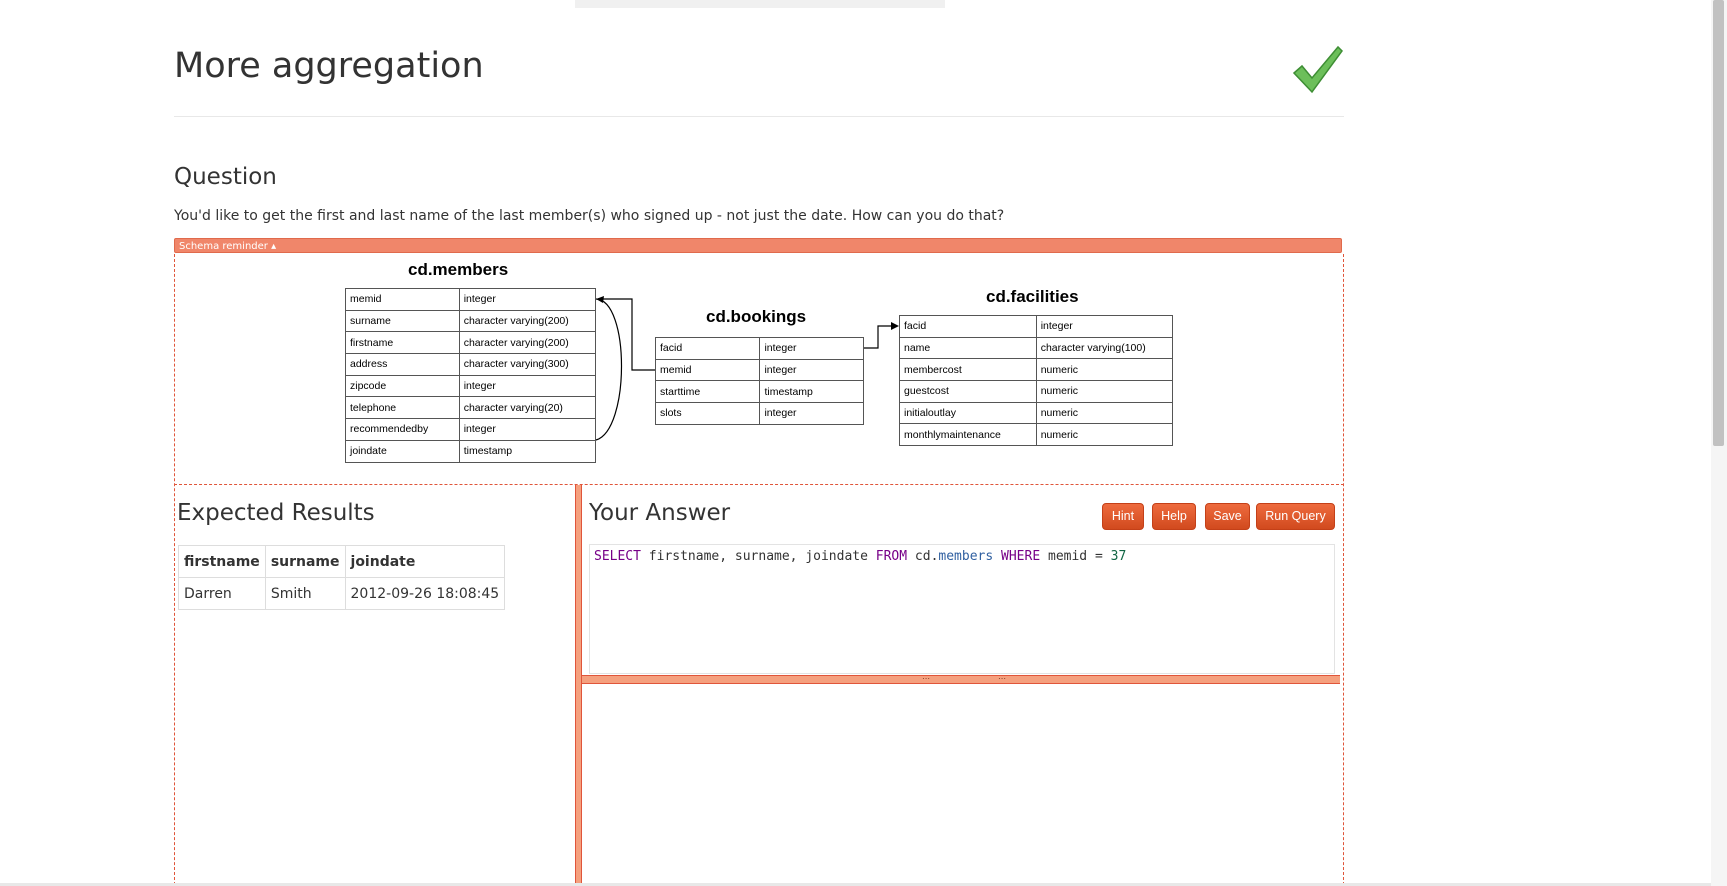 The height and width of the screenshot is (886, 1727). Describe the element at coordinates (608, 369) in the screenshot. I see `recommendedby-relation` at that location.